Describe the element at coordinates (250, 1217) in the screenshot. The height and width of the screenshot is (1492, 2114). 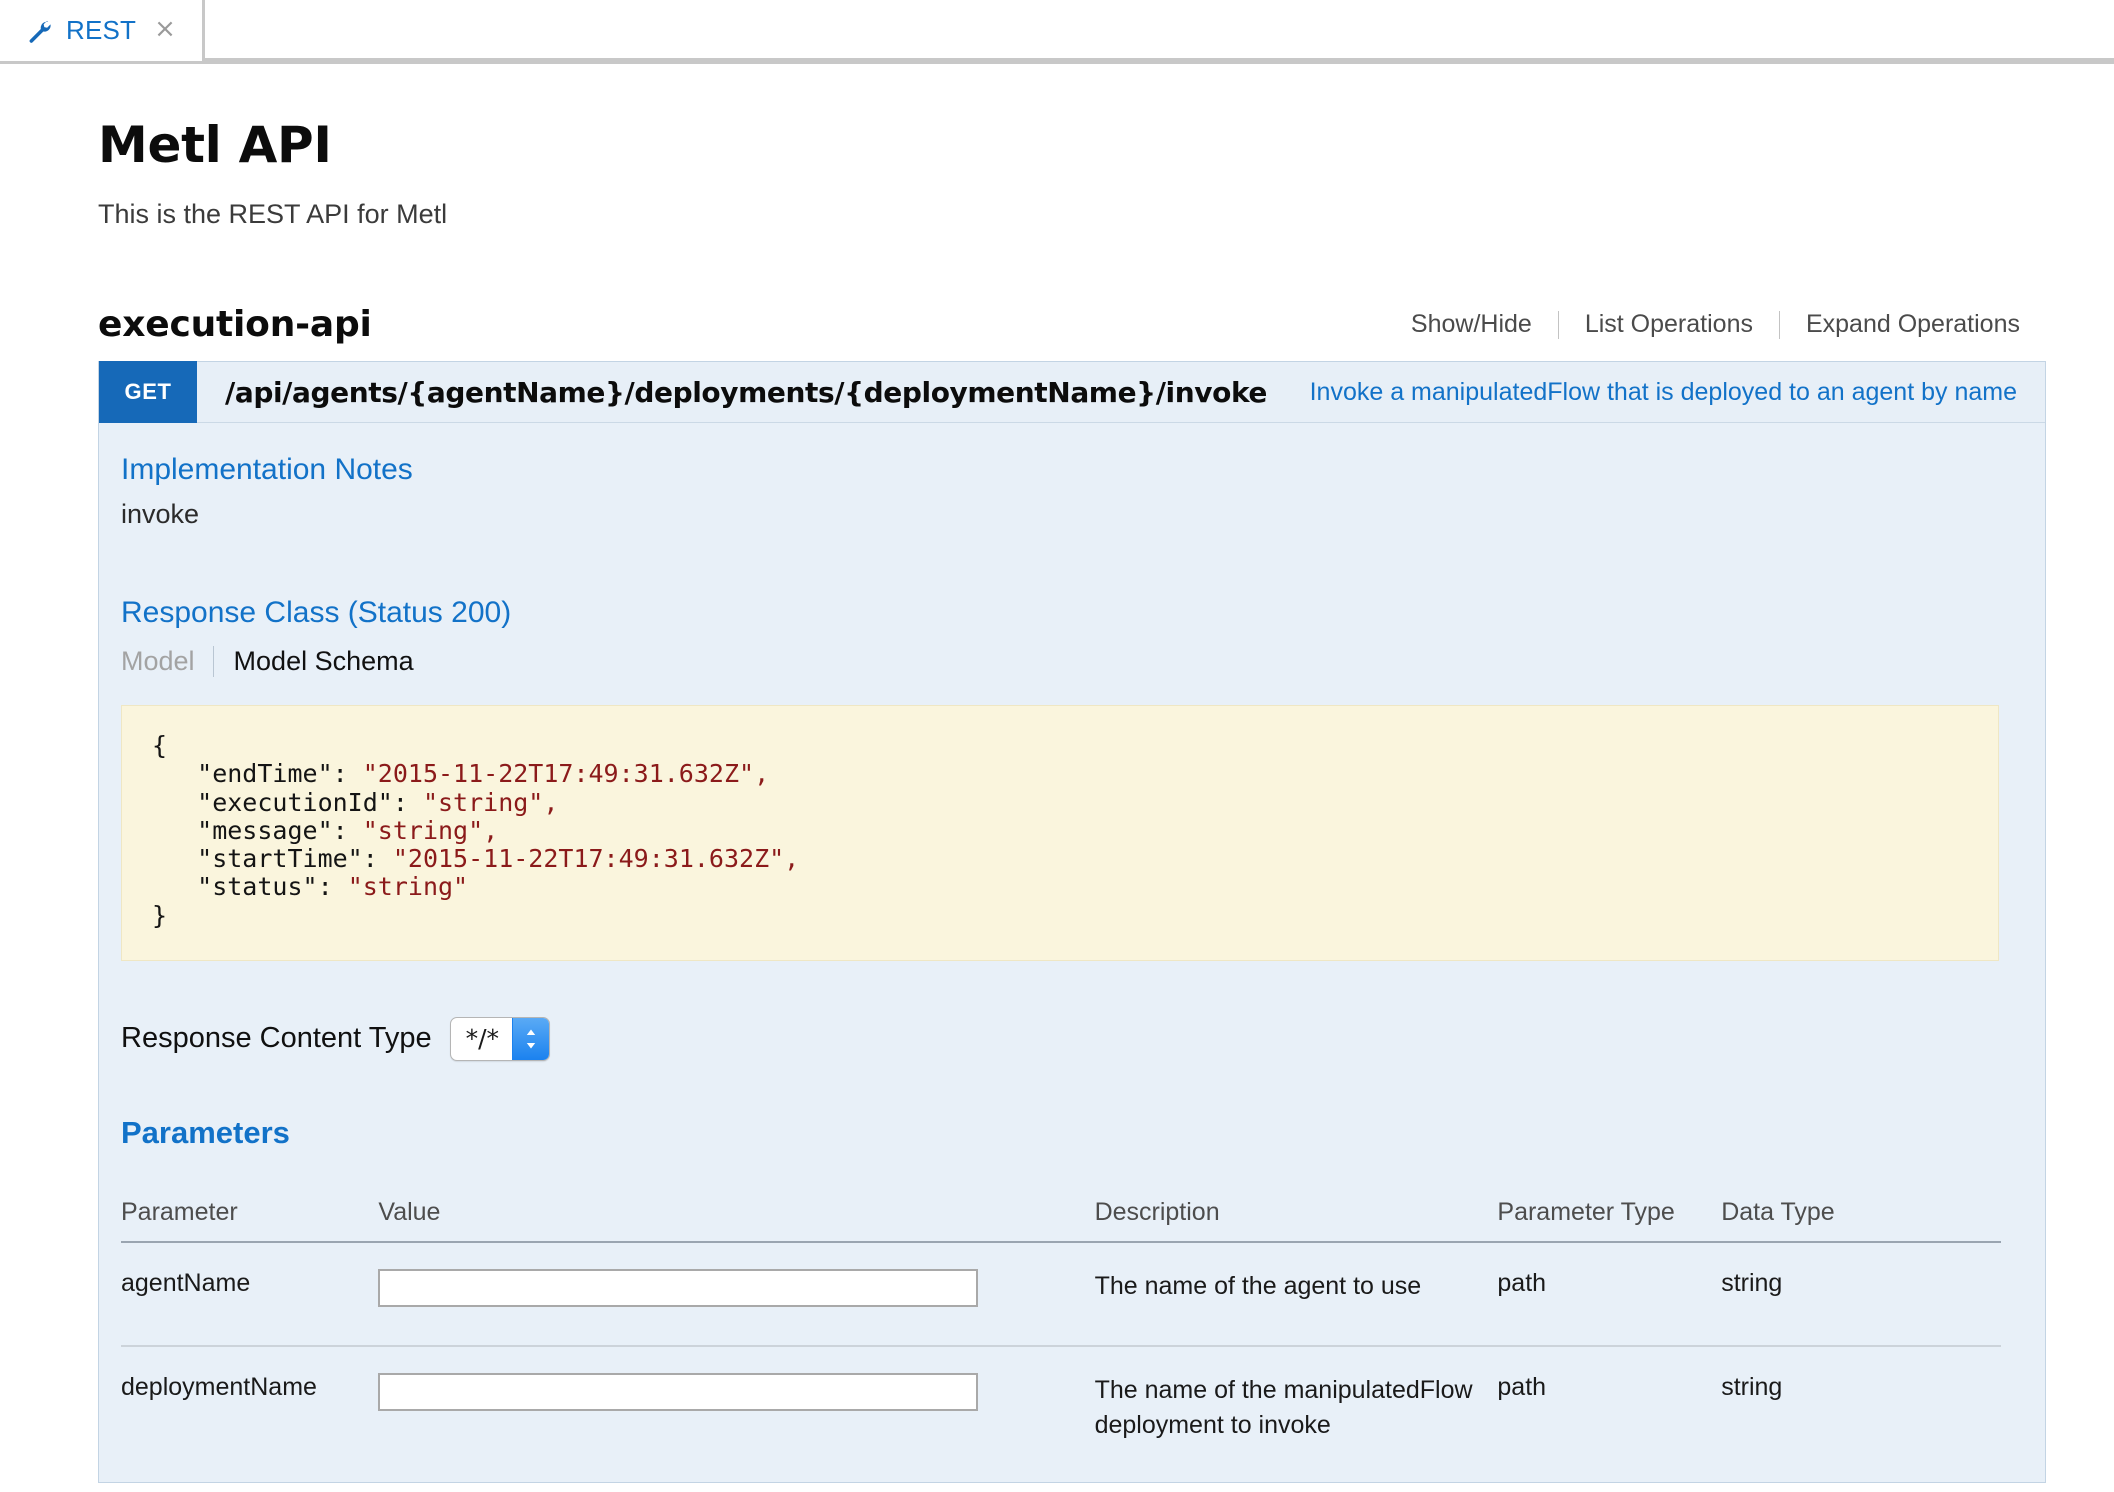
I see `column-header-parameter: Parameter` at that location.